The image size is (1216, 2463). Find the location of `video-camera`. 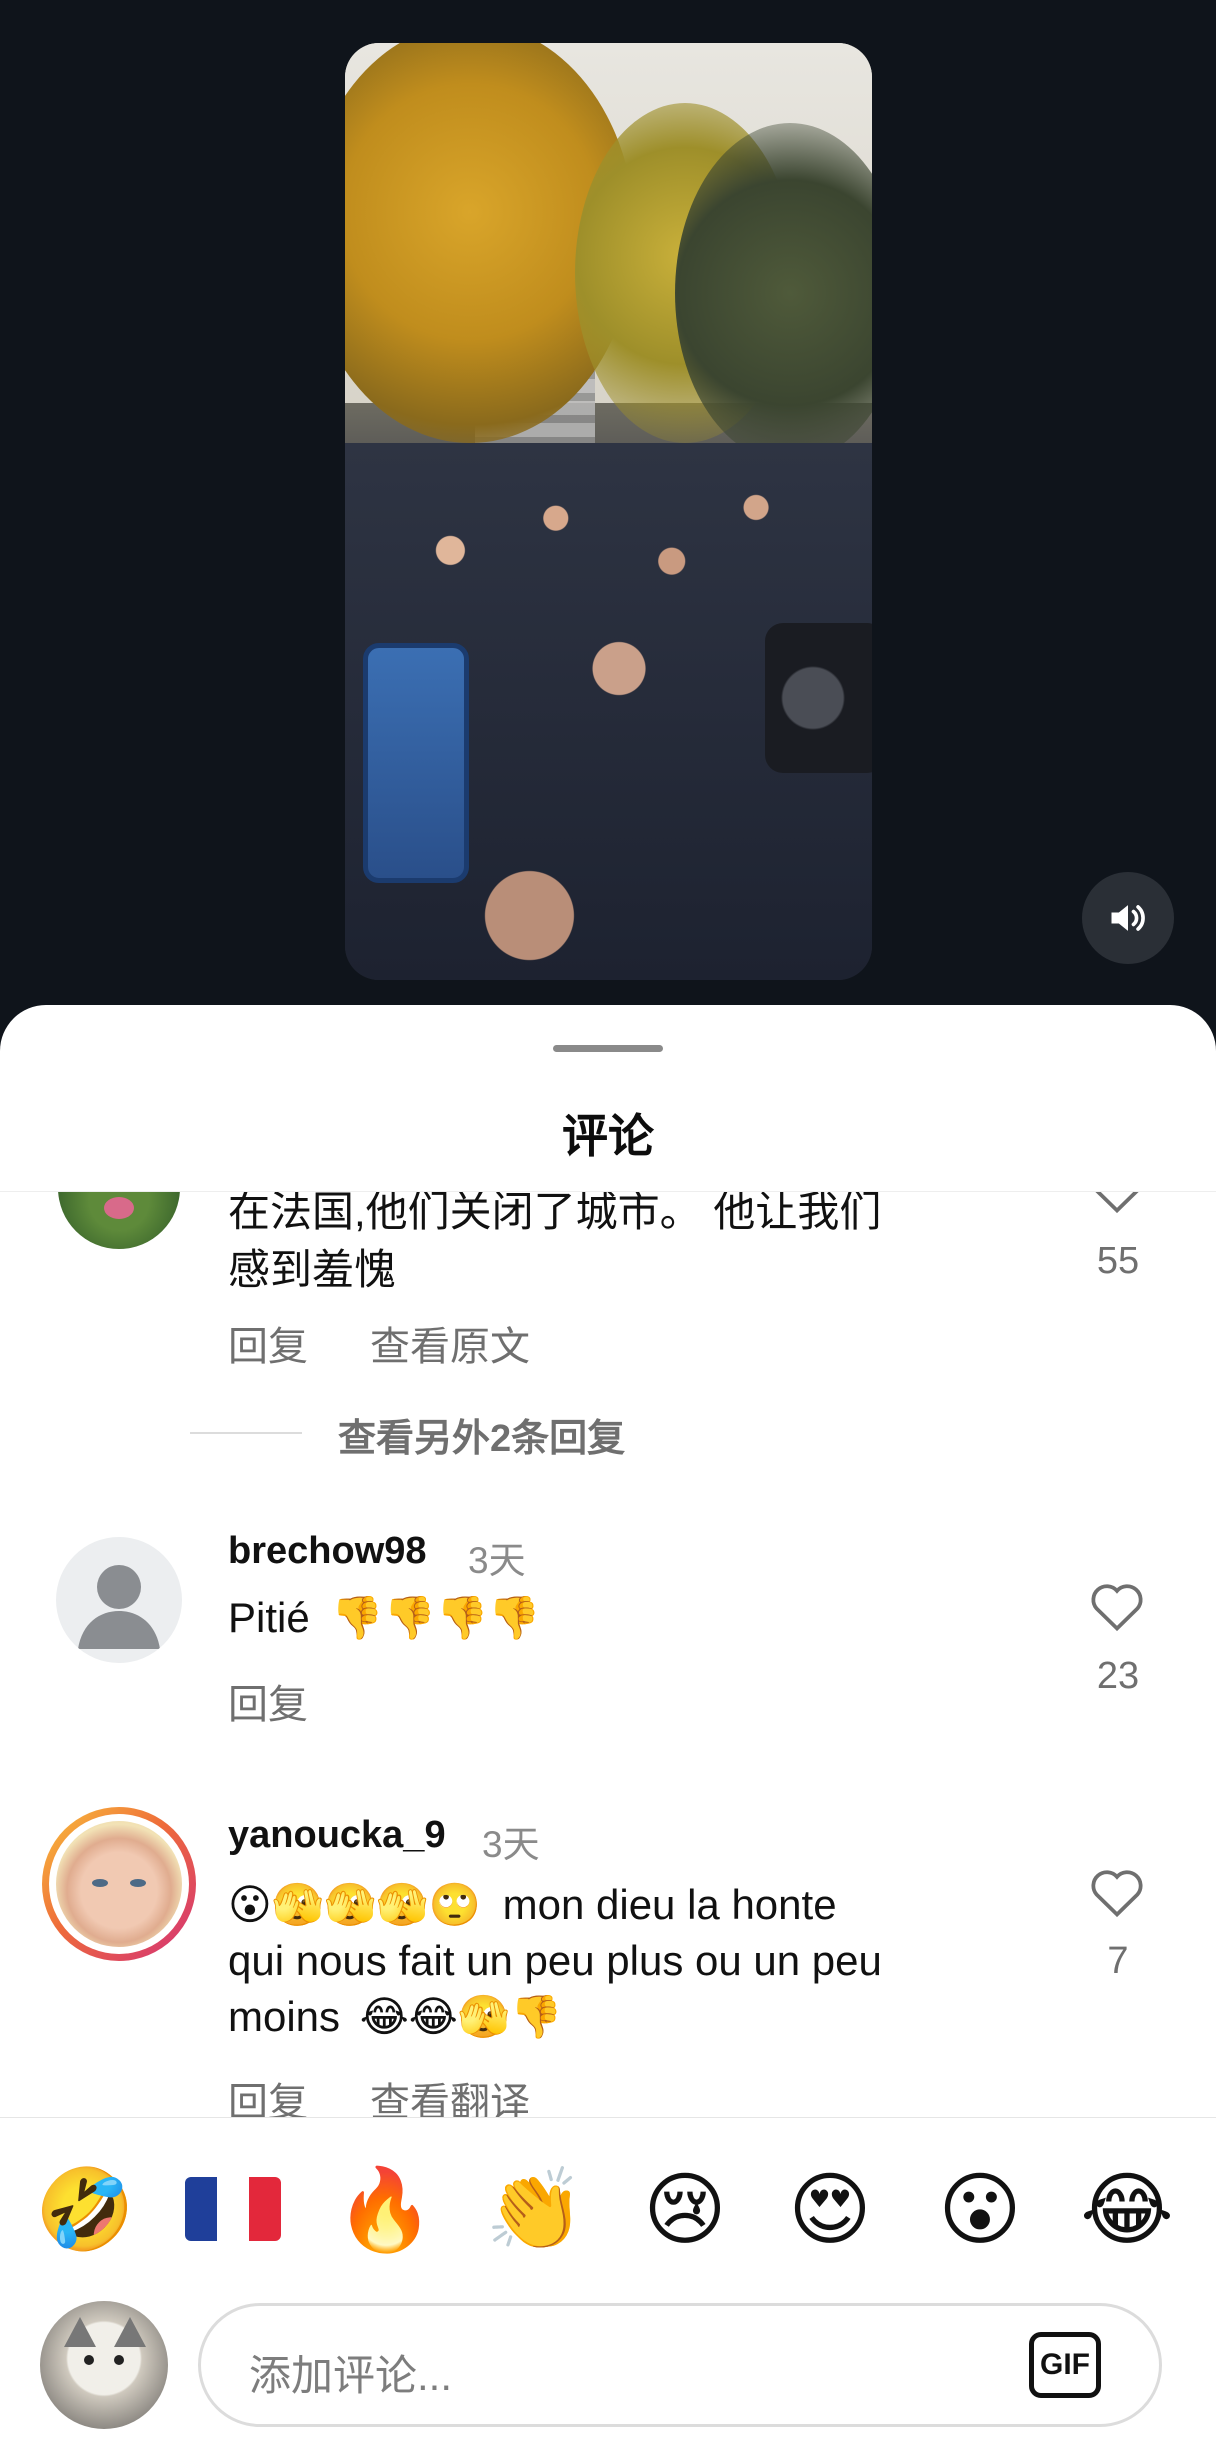

video-camera is located at coordinates (818, 698).